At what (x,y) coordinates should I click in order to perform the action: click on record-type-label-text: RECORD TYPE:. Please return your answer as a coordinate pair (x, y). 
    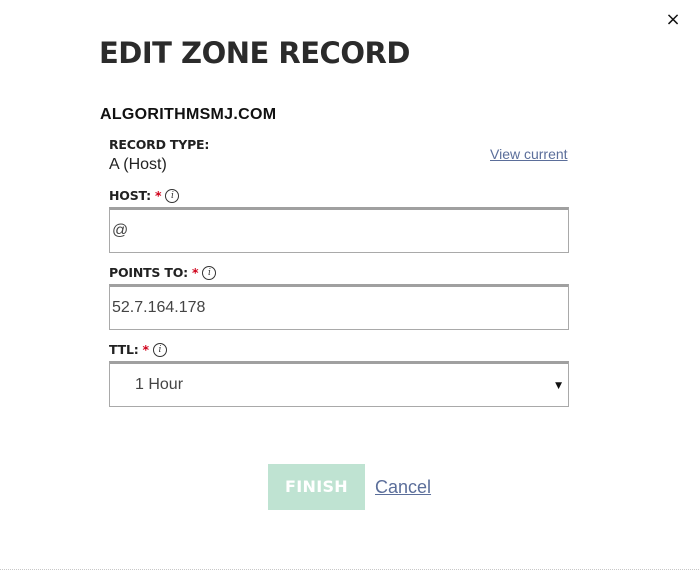
    Looking at the image, I should click on (159, 144).